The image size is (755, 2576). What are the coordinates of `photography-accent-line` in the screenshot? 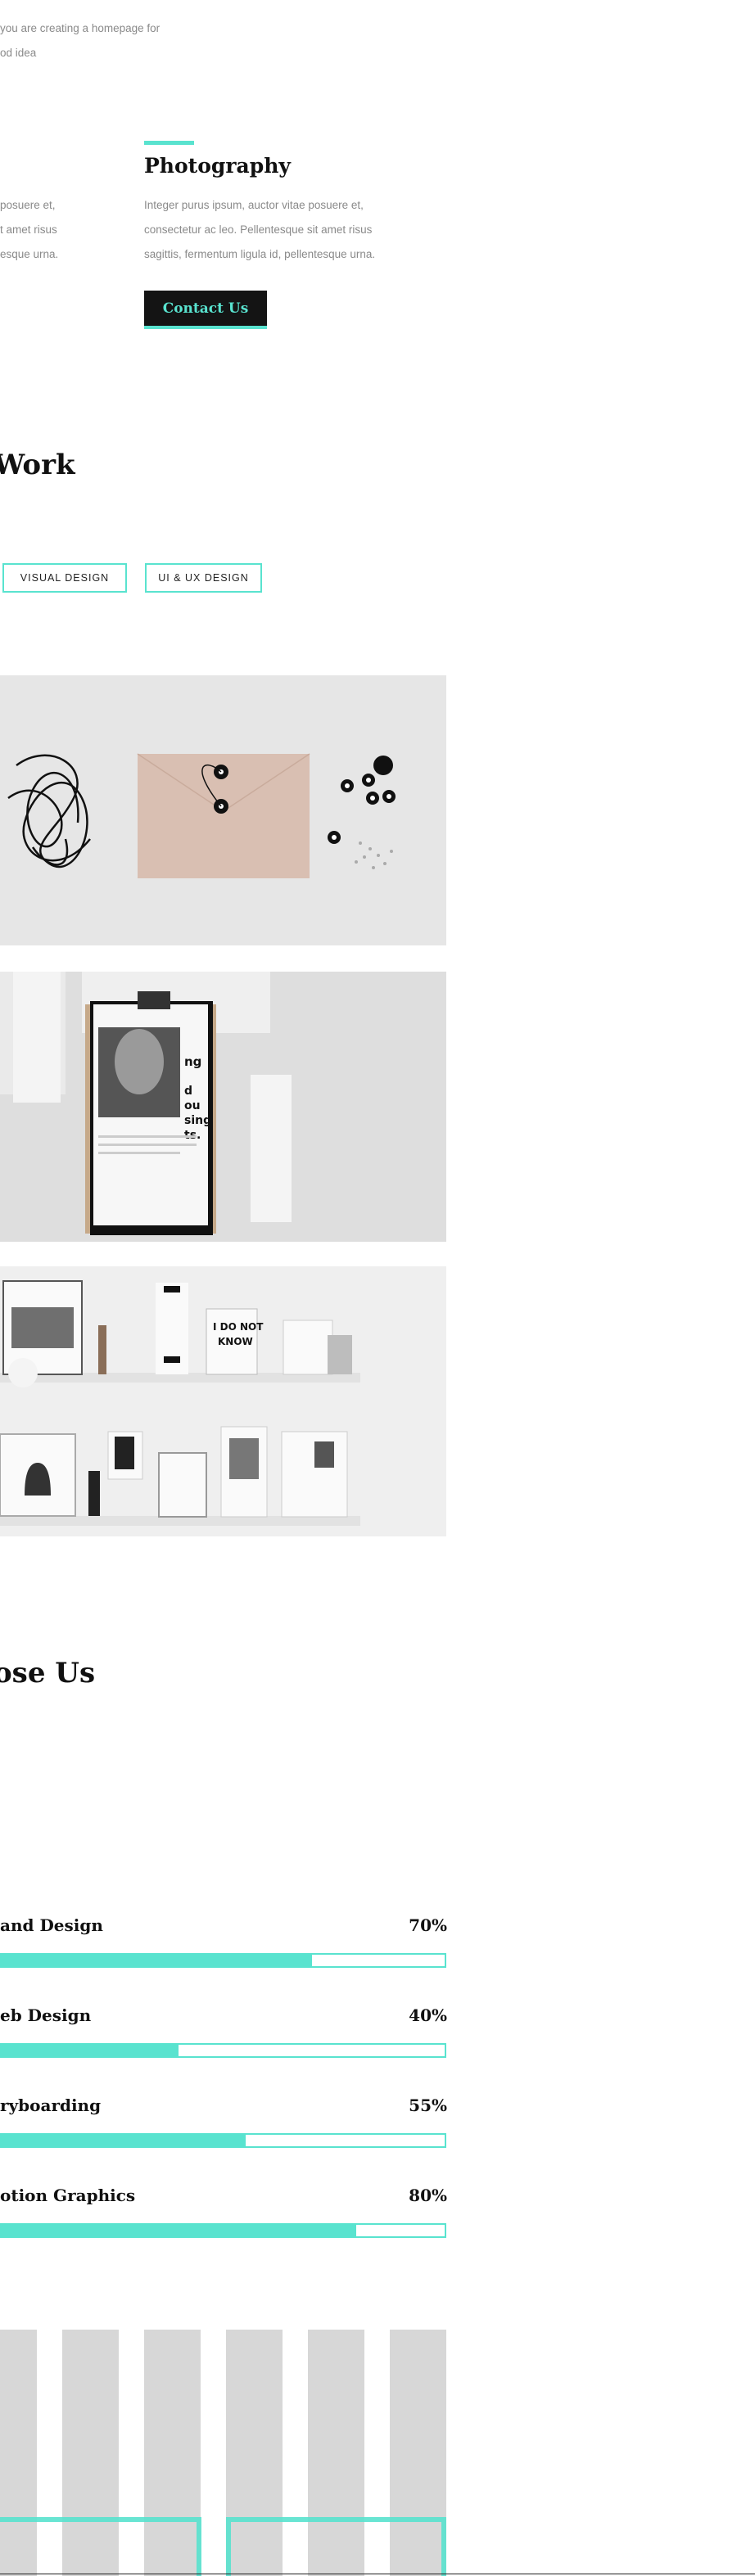 It's located at (169, 143).